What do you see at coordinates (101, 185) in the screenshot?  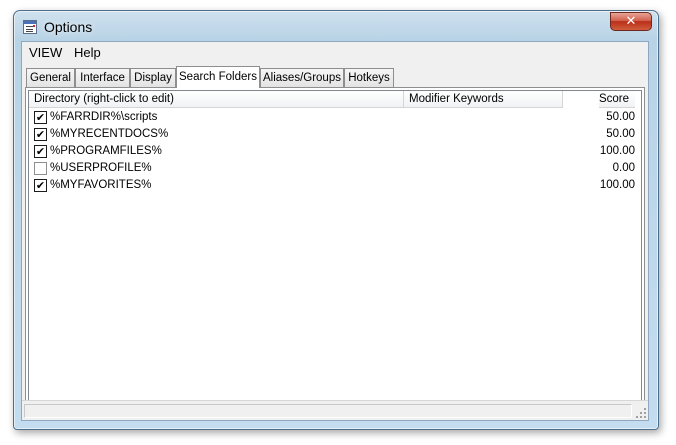 I see `row-directory: %MYFAVORITES%` at bounding box center [101, 185].